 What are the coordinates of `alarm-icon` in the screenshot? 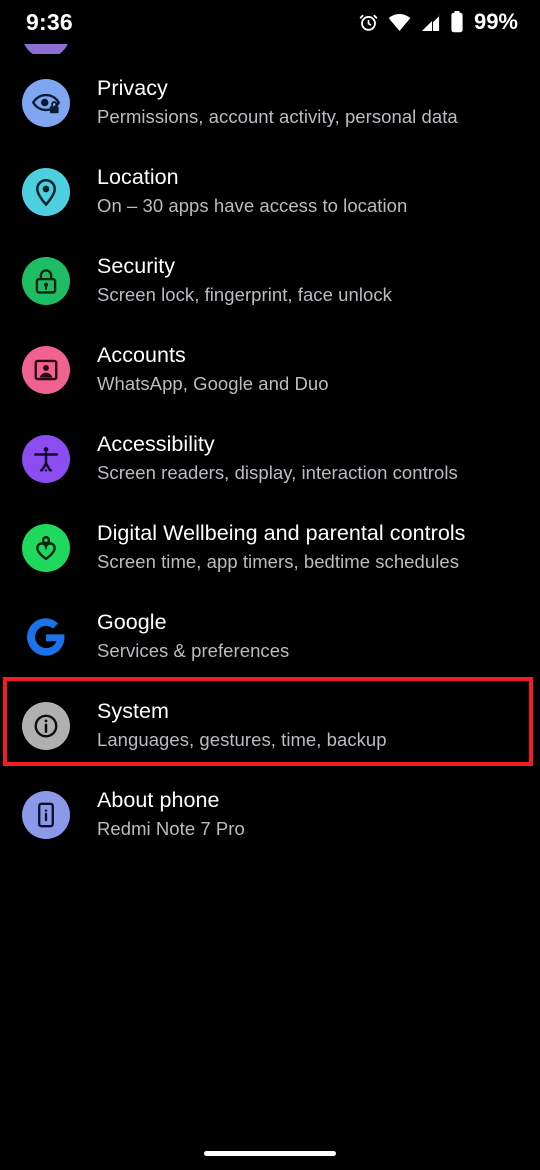 It's located at (368, 22).